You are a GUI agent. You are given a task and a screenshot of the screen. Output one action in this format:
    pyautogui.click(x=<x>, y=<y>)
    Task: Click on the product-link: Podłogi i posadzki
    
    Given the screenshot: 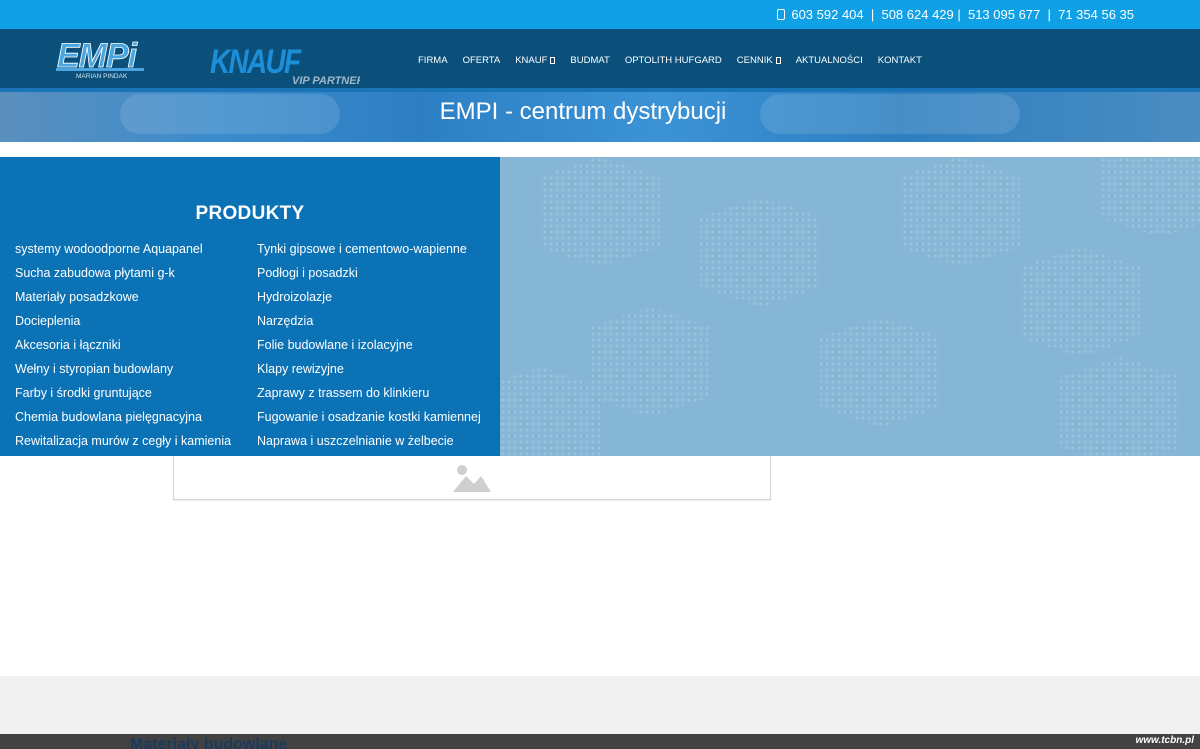 What is the action you would take?
    pyautogui.click(x=369, y=277)
    